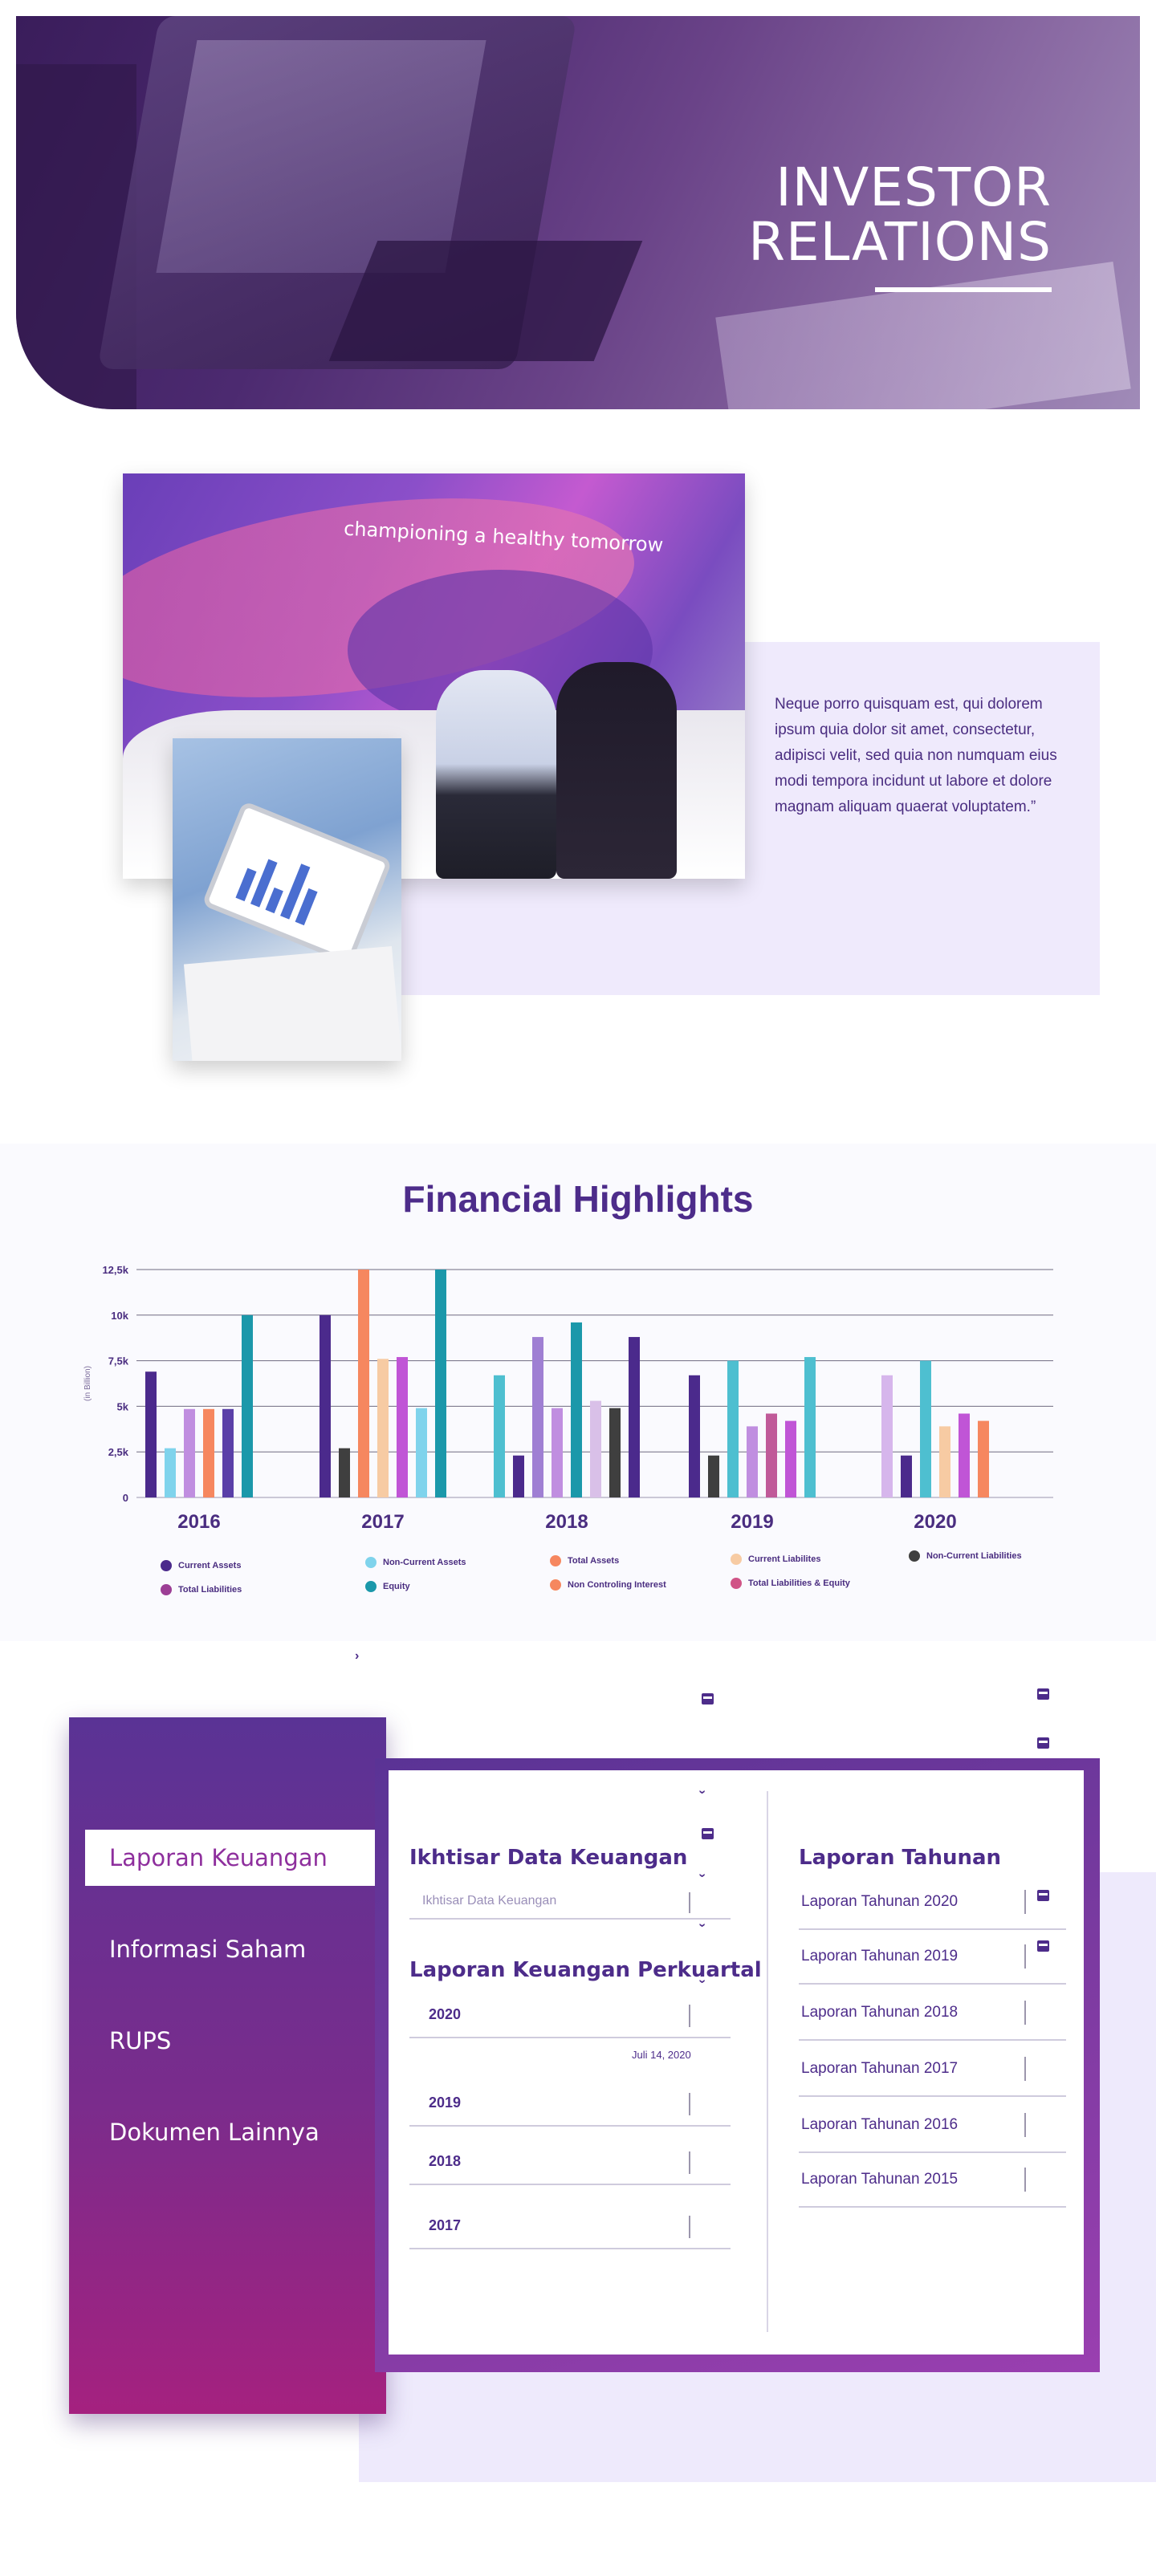 The width and height of the screenshot is (1156, 2576). What do you see at coordinates (880, 1902) in the screenshot?
I see `annual-label: Laporan Tahunan 2020` at bounding box center [880, 1902].